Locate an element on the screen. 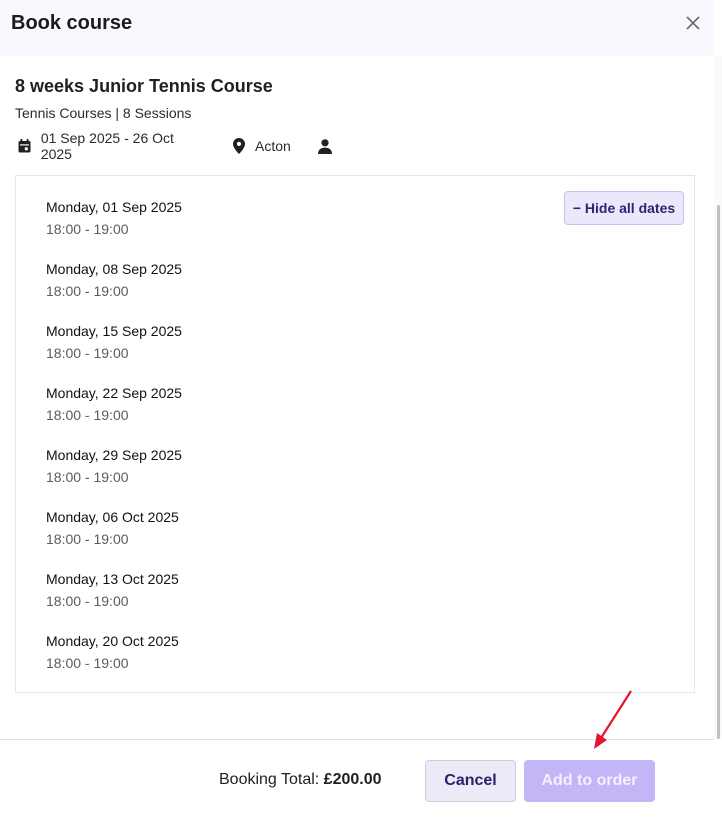 The height and width of the screenshot is (839, 722). close-icon is located at coordinates (693, 23).